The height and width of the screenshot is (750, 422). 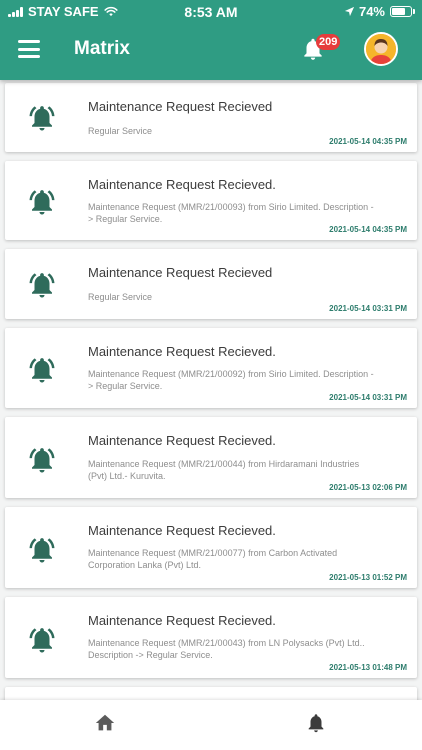 I want to click on status-right-group: 74%, so click(x=379, y=11).